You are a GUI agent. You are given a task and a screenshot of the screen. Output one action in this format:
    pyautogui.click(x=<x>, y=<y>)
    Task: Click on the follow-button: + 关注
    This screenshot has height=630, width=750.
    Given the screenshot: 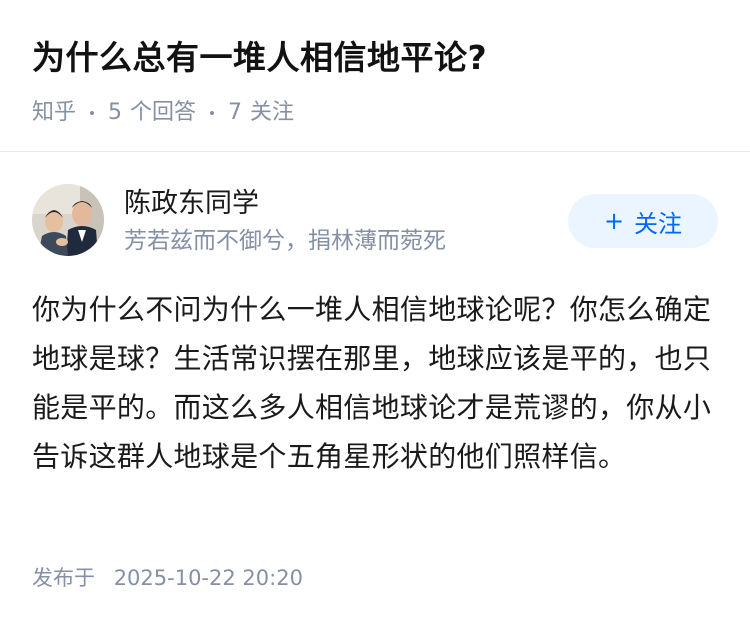 What is the action you would take?
    pyautogui.click(x=643, y=221)
    